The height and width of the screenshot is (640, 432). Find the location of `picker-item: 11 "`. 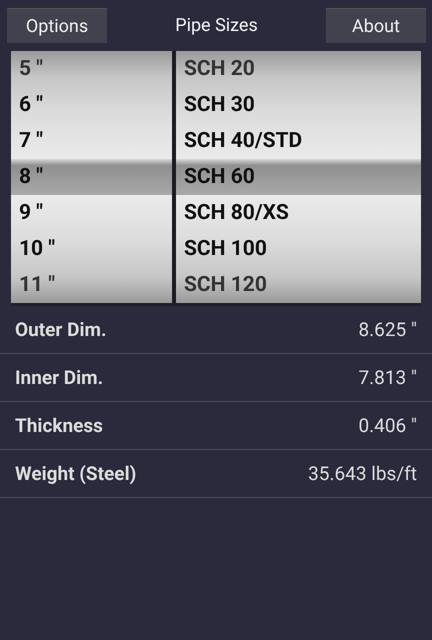

picker-item: 11 " is located at coordinates (91, 285).